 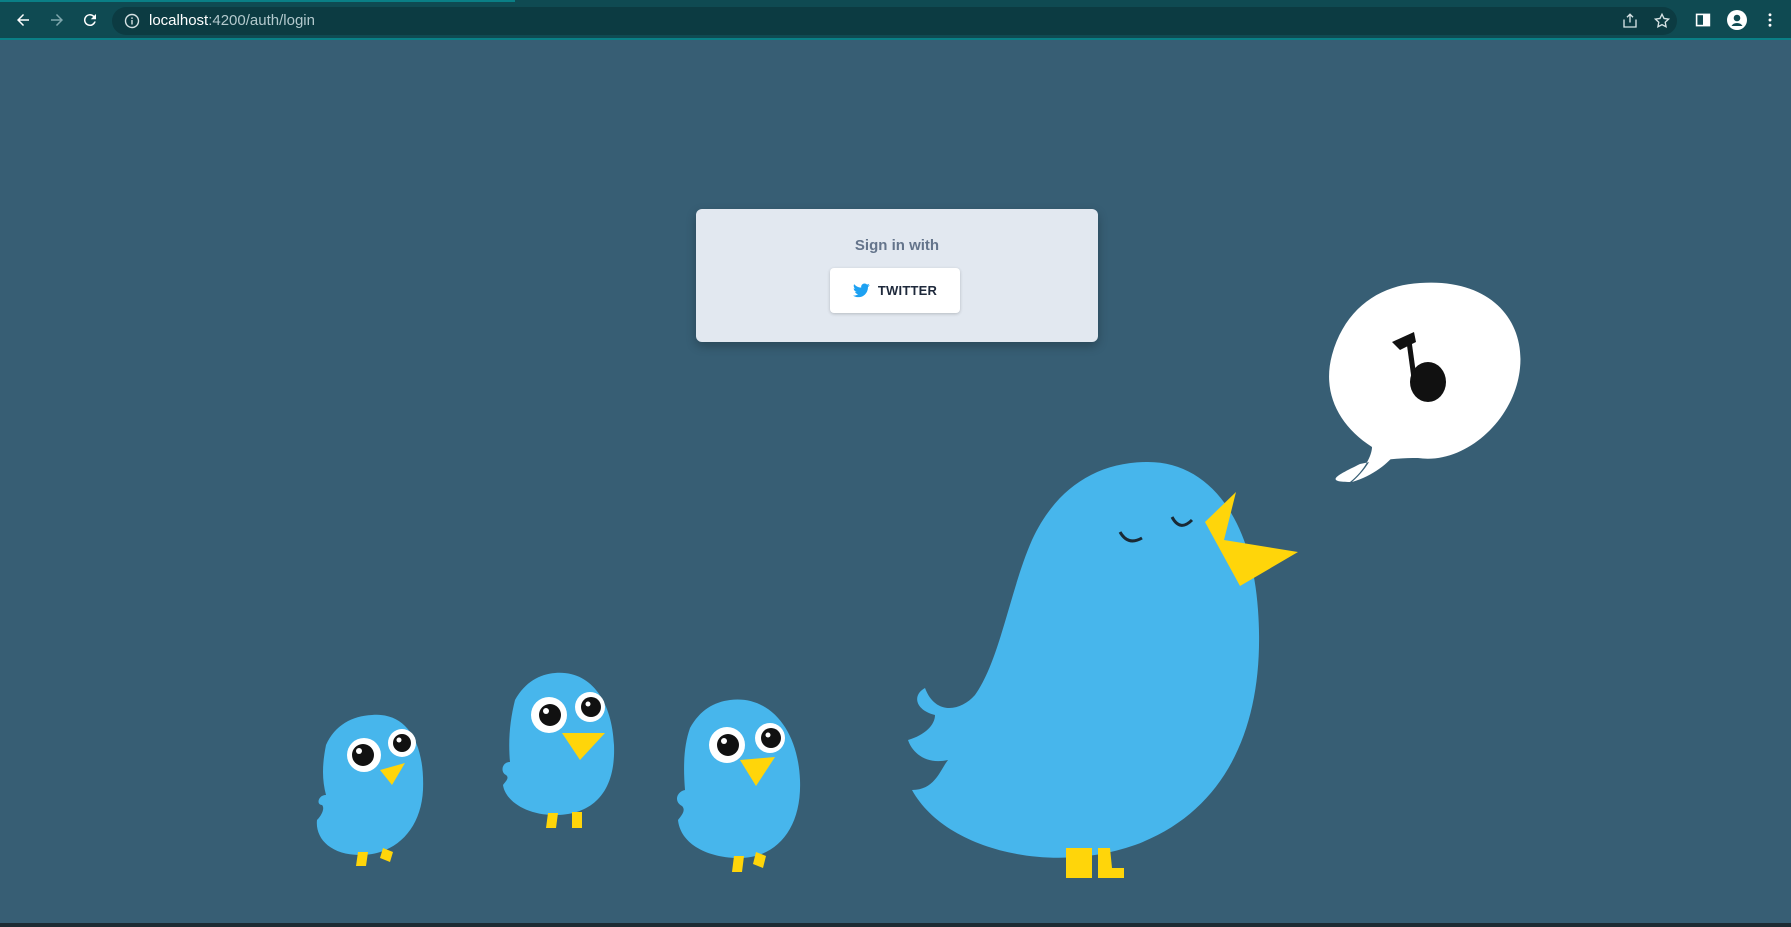 I want to click on address-bar: localhost:4200/auth/login, so click(x=894, y=21).